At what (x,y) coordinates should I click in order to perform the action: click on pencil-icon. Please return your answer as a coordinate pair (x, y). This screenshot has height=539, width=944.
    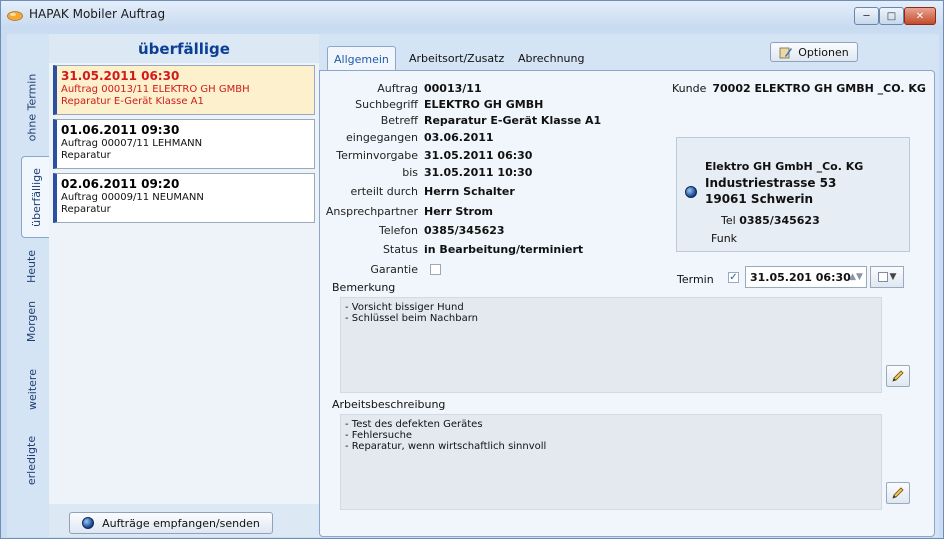
    Looking at the image, I should click on (898, 376).